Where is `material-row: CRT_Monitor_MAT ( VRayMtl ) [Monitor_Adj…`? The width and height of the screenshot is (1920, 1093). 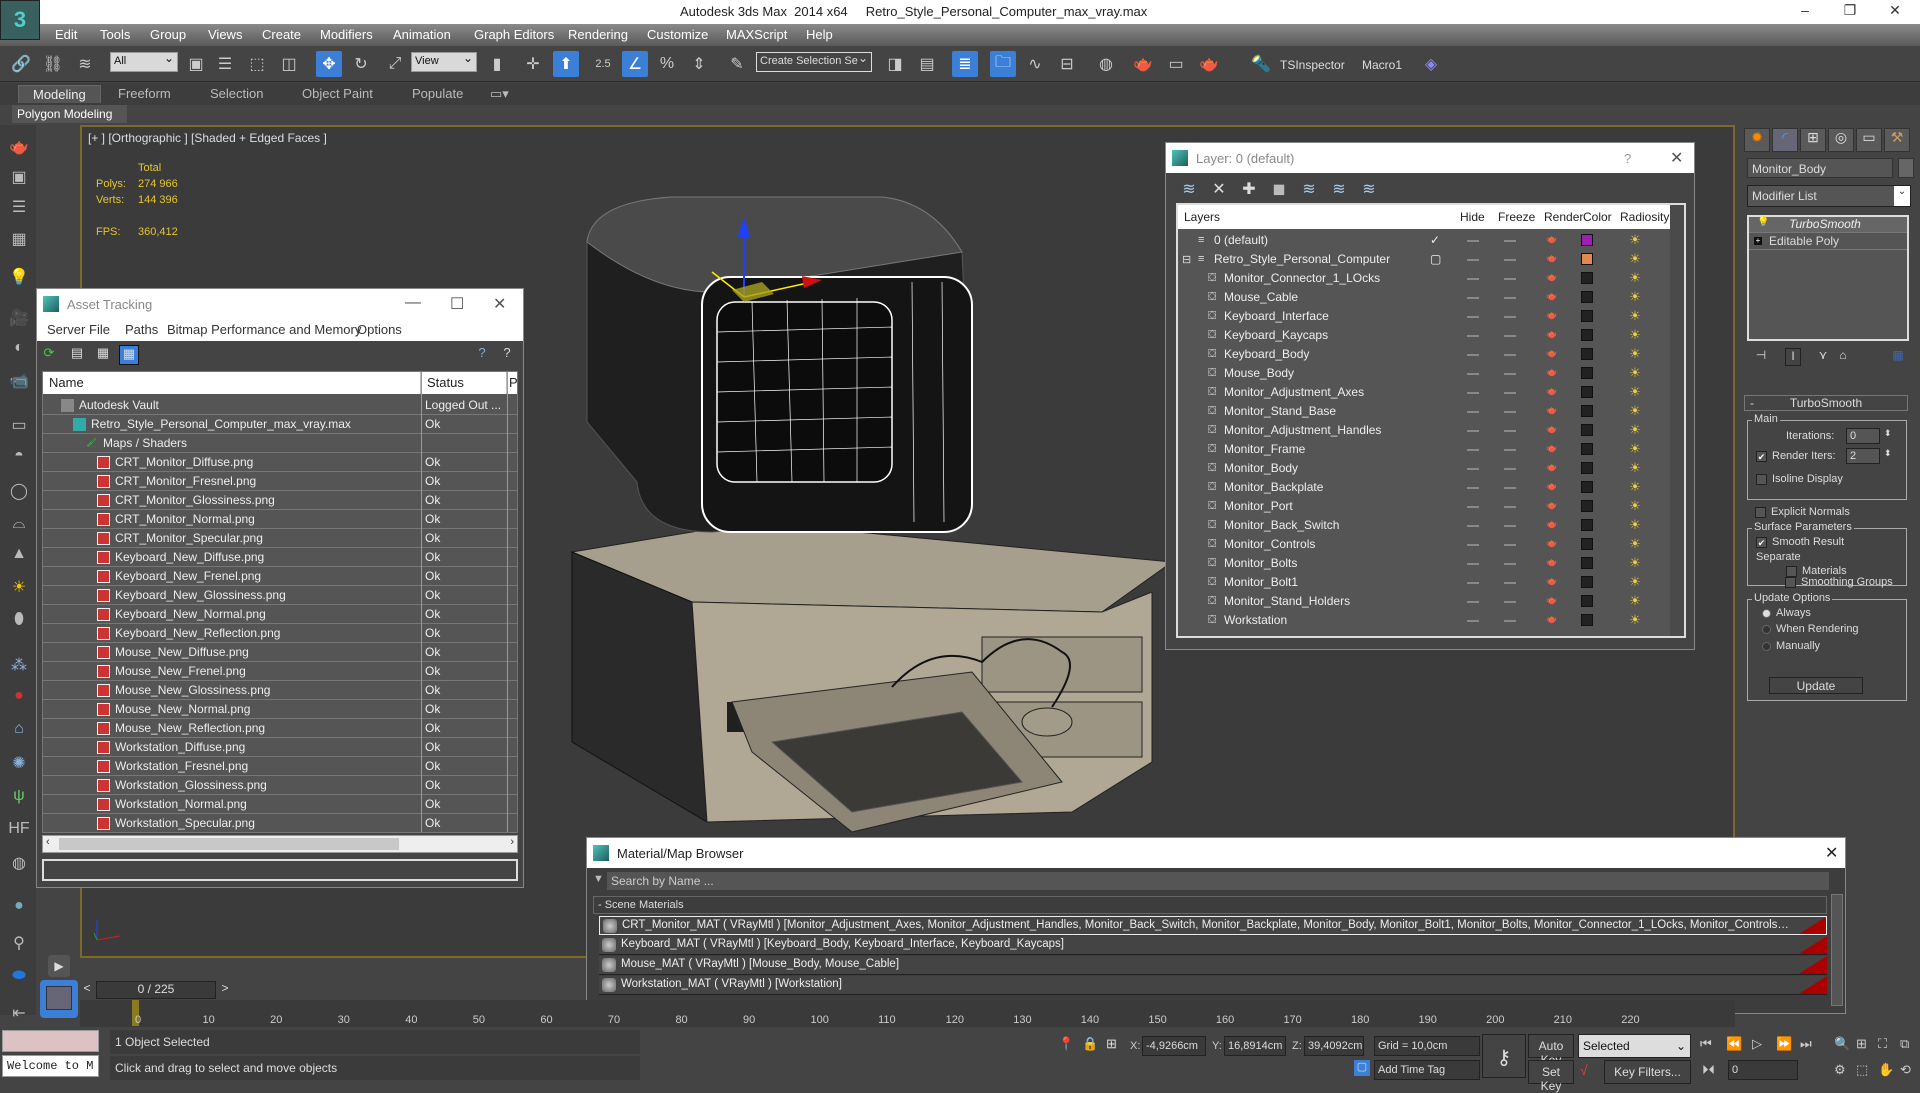 material-row: CRT_Monitor_MAT ( VRayMtl ) [Monitor_Adj… is located at coordinates (1213, 925).